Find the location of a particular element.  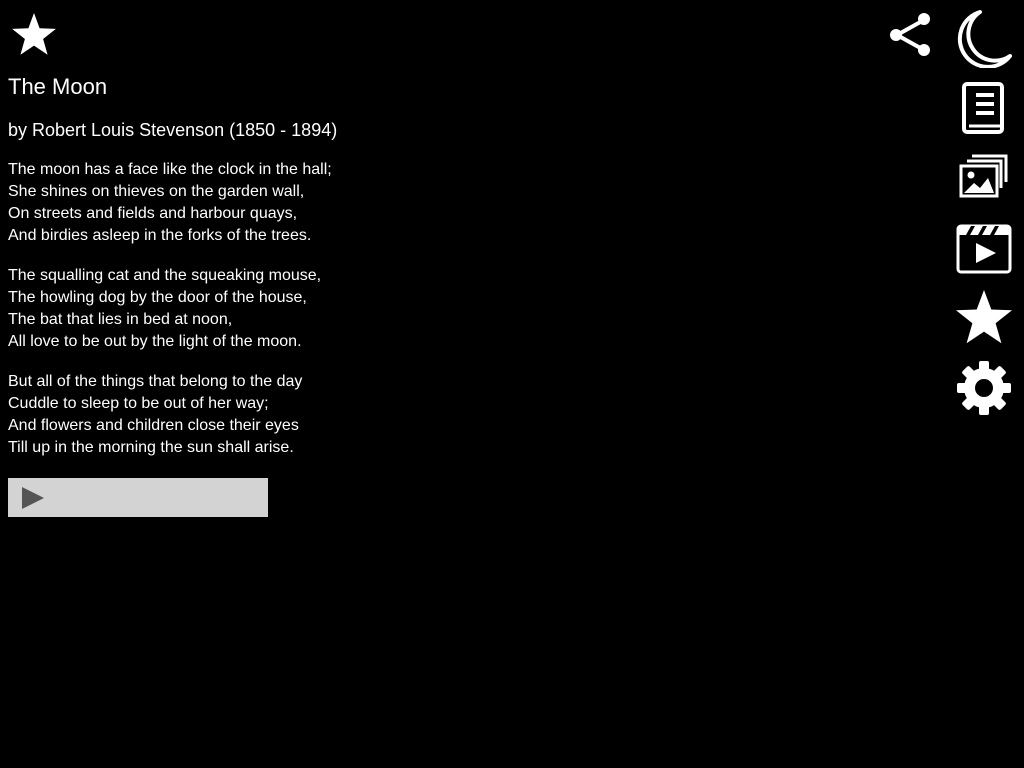

sidebar is located at coordinates (984, 218).